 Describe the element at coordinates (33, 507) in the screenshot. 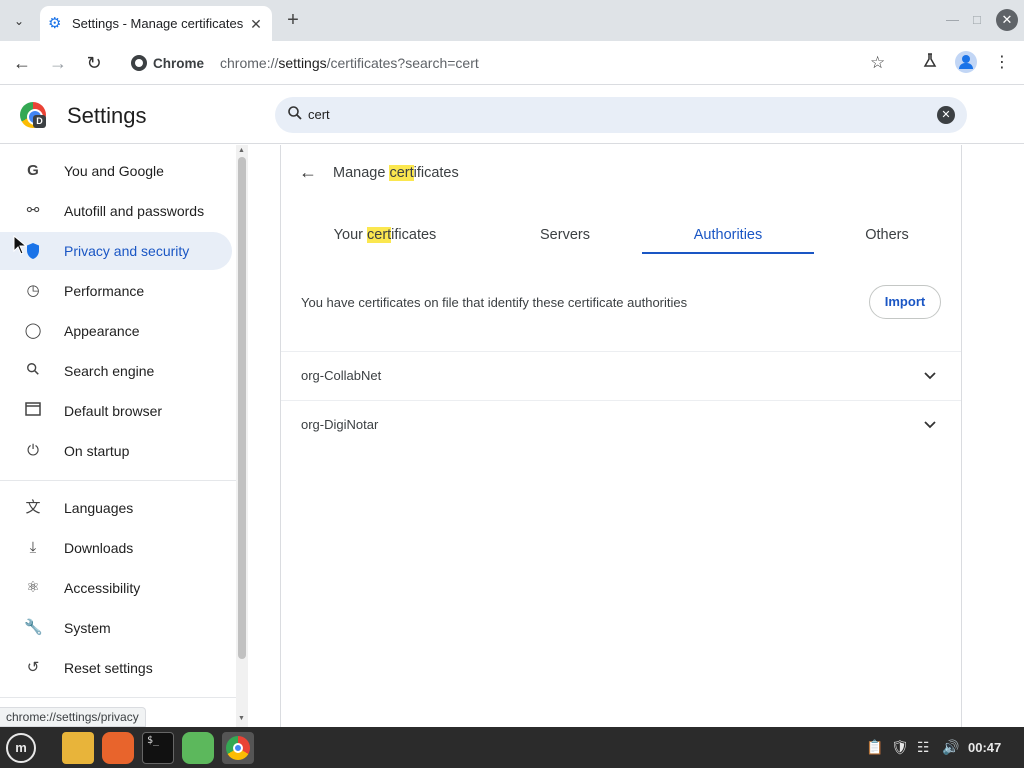

I see `translate-icon: 文` at that location.